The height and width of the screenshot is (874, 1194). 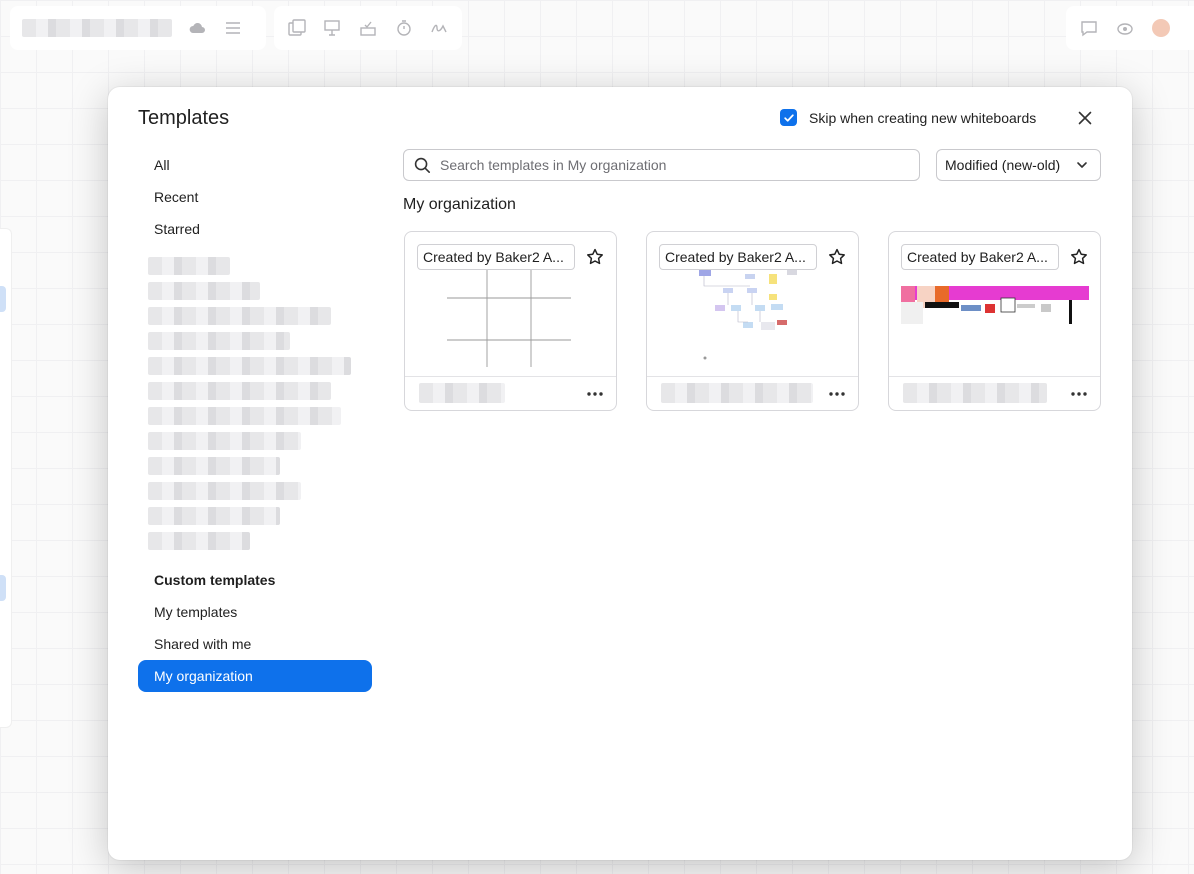 What do you see at coordinates (1161, 28) in the screenshot?
I see `avatar` at bounding box center [1161, 28].